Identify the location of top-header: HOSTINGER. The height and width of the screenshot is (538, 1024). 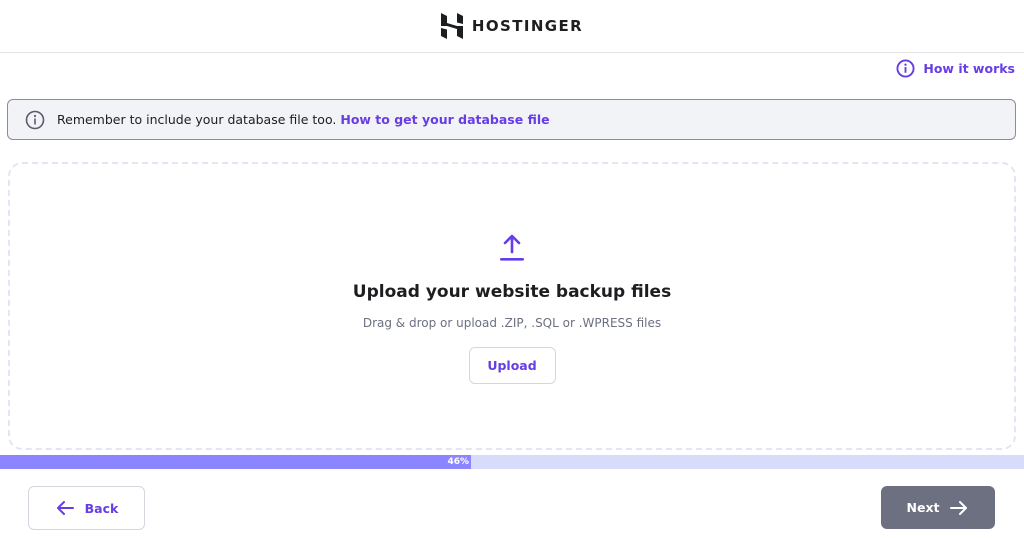
(512, 26).